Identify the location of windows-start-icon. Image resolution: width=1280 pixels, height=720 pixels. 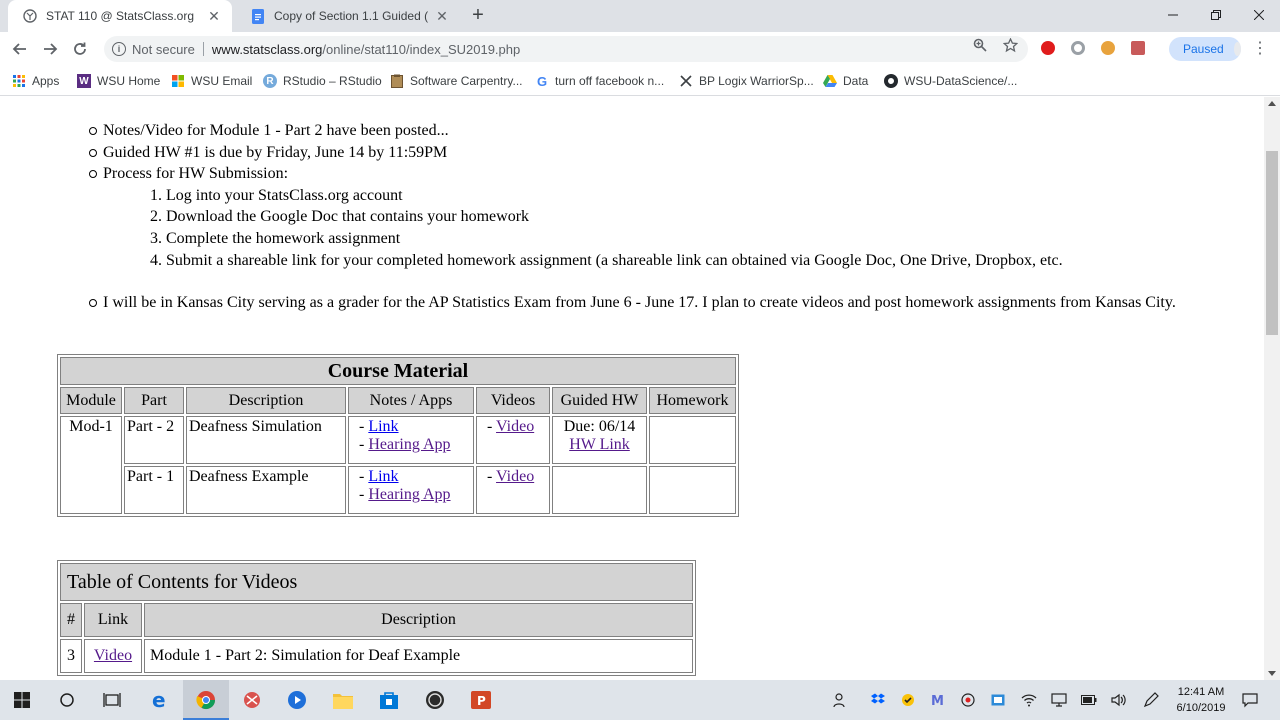
(22, 700).